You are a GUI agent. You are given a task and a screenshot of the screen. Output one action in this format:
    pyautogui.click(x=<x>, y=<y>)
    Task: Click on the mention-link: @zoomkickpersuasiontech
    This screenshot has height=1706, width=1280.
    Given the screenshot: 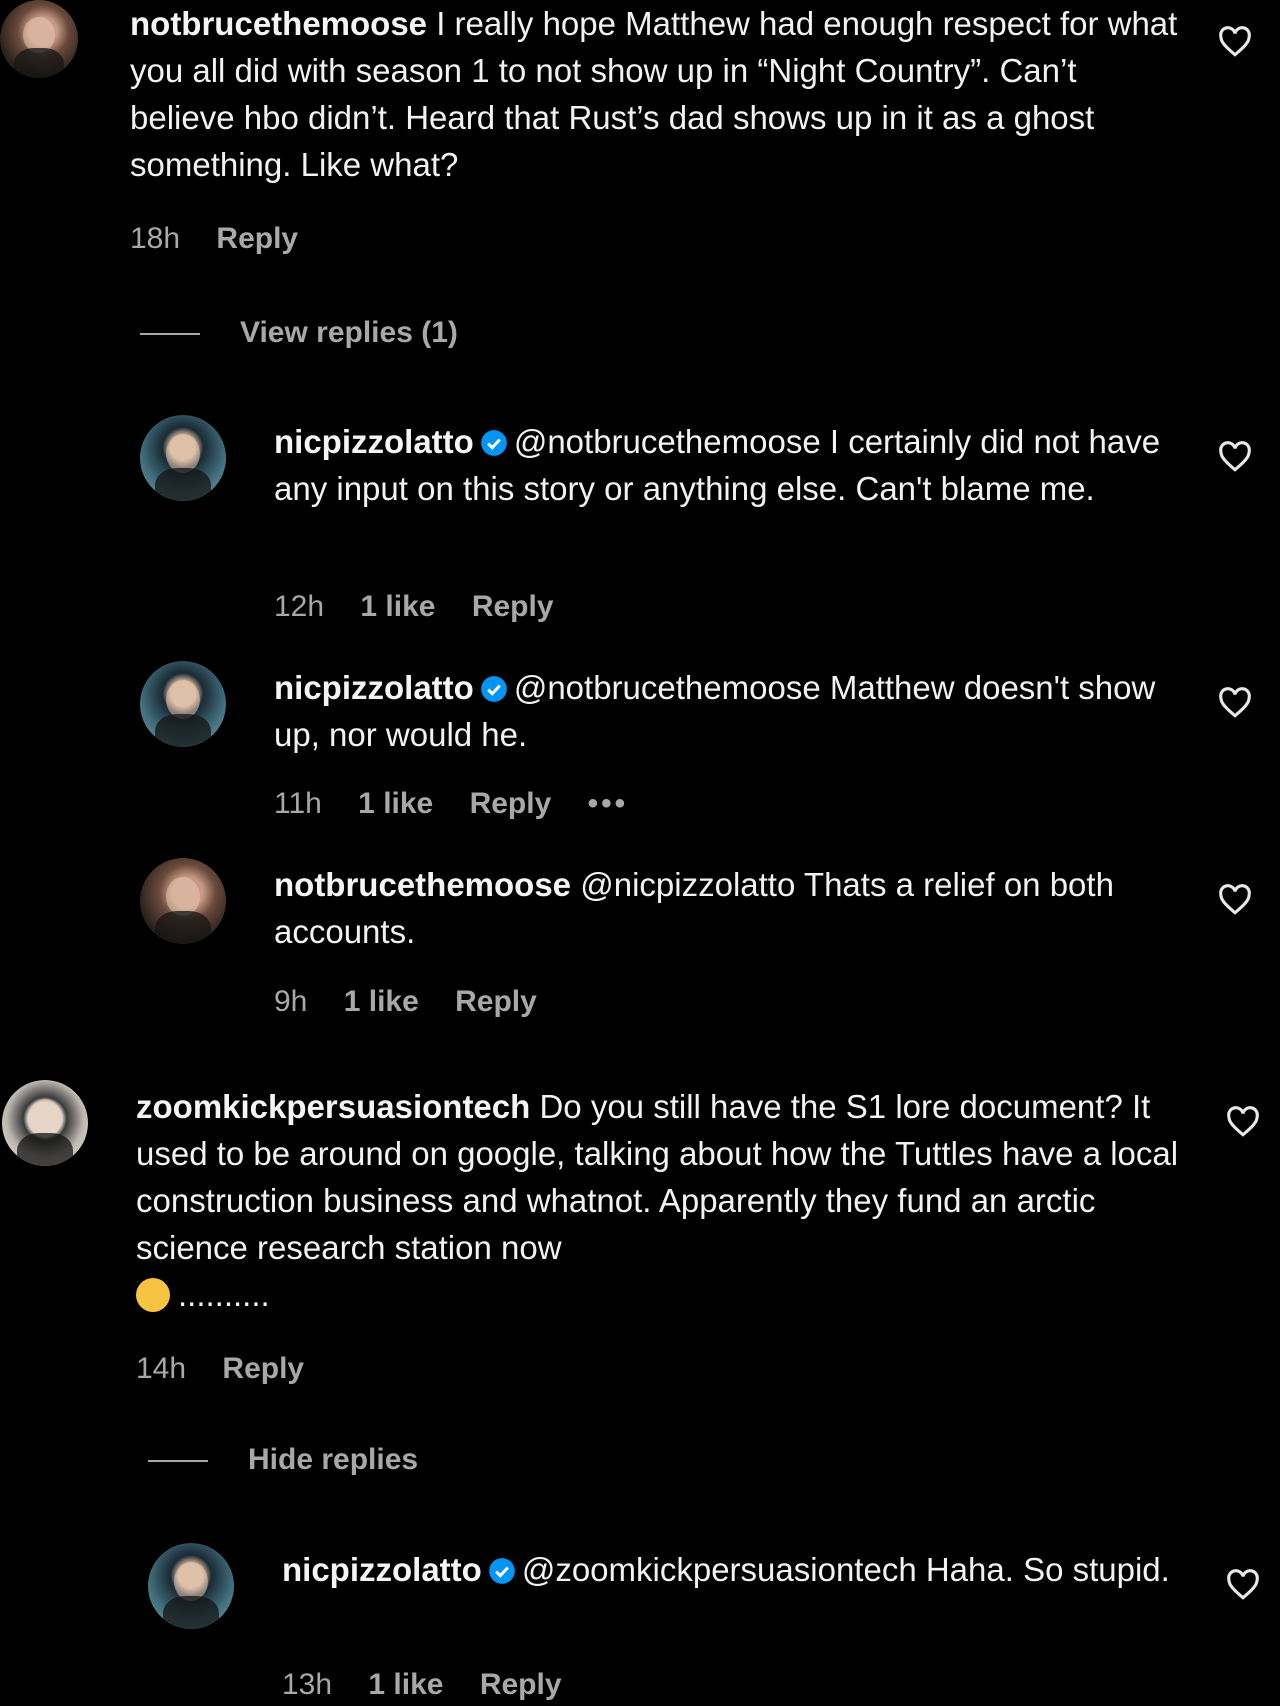 What is the action you would take?
    pyautogui.click(x=719, y=1569)
    